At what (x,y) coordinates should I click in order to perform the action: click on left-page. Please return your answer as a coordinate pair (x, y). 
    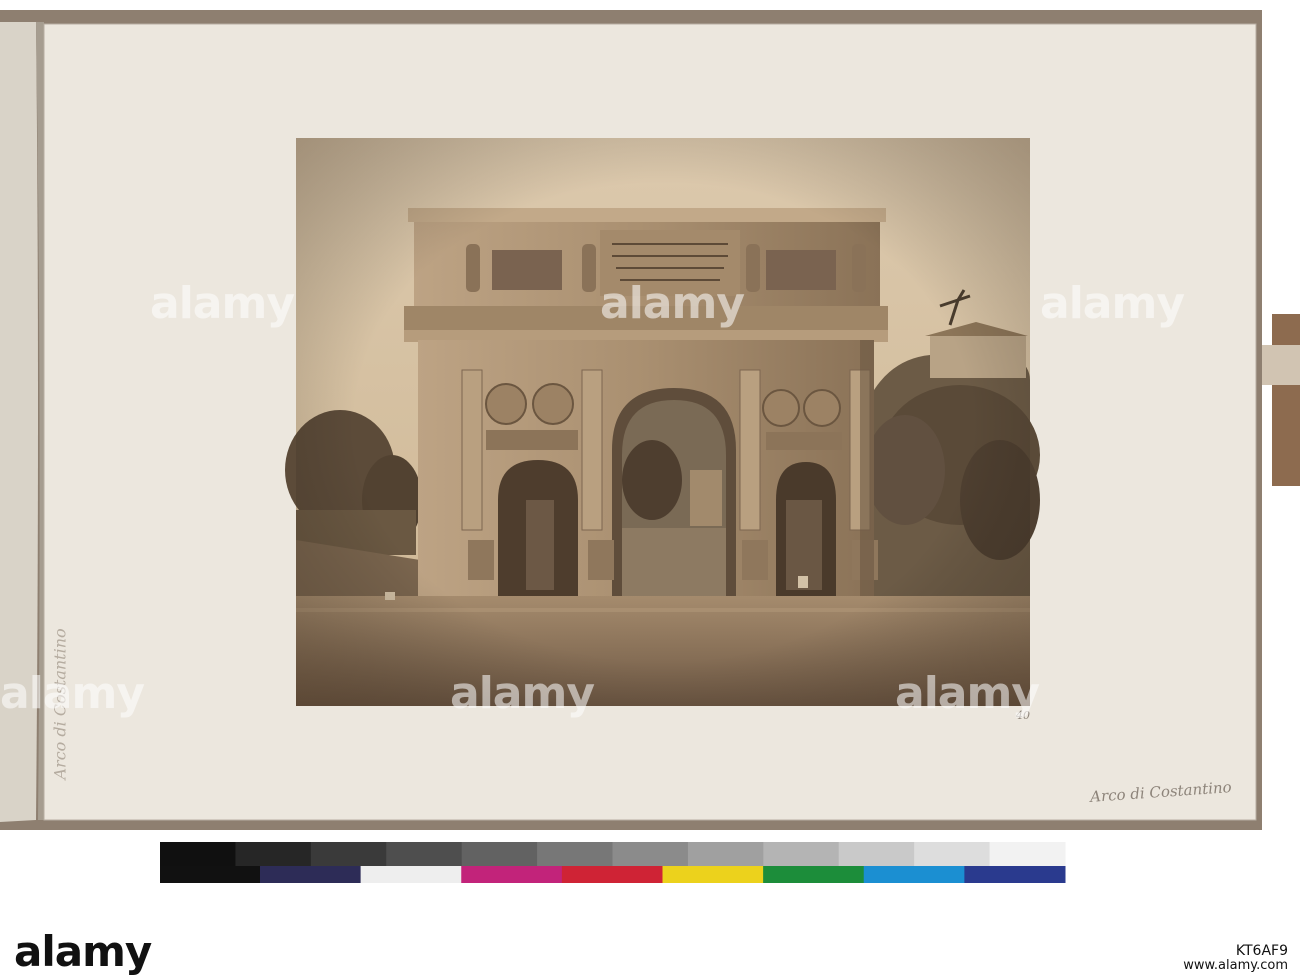
    Looking at the image, I should click on (19, 422).